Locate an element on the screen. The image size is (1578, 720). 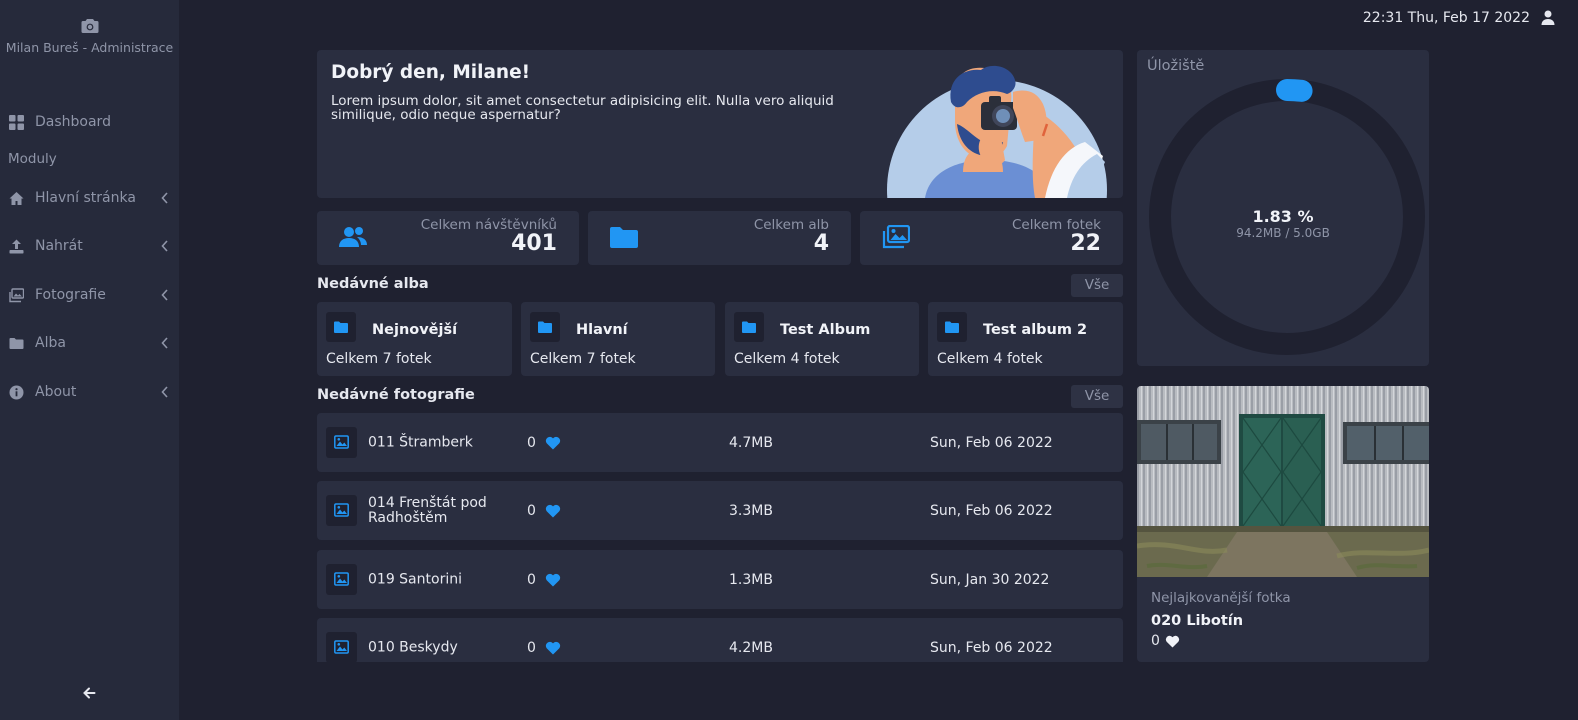
album-card: Nejnovější Celkem 7 fotek is located at coordinates (414, 339).